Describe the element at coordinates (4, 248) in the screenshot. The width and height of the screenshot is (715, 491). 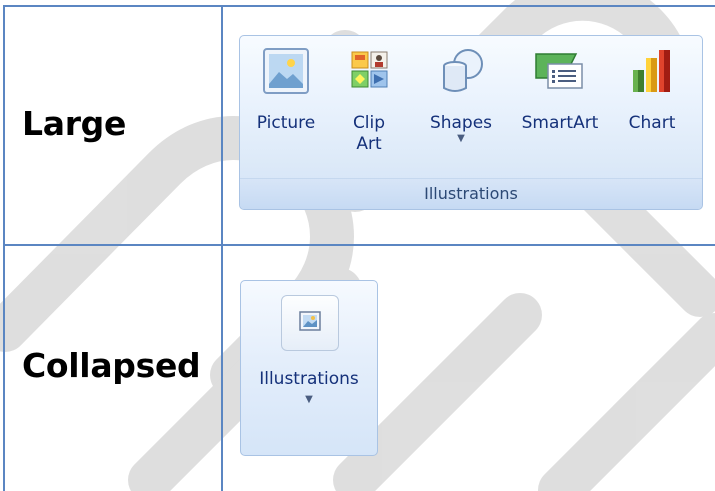
I see `table-border-left` at that location.